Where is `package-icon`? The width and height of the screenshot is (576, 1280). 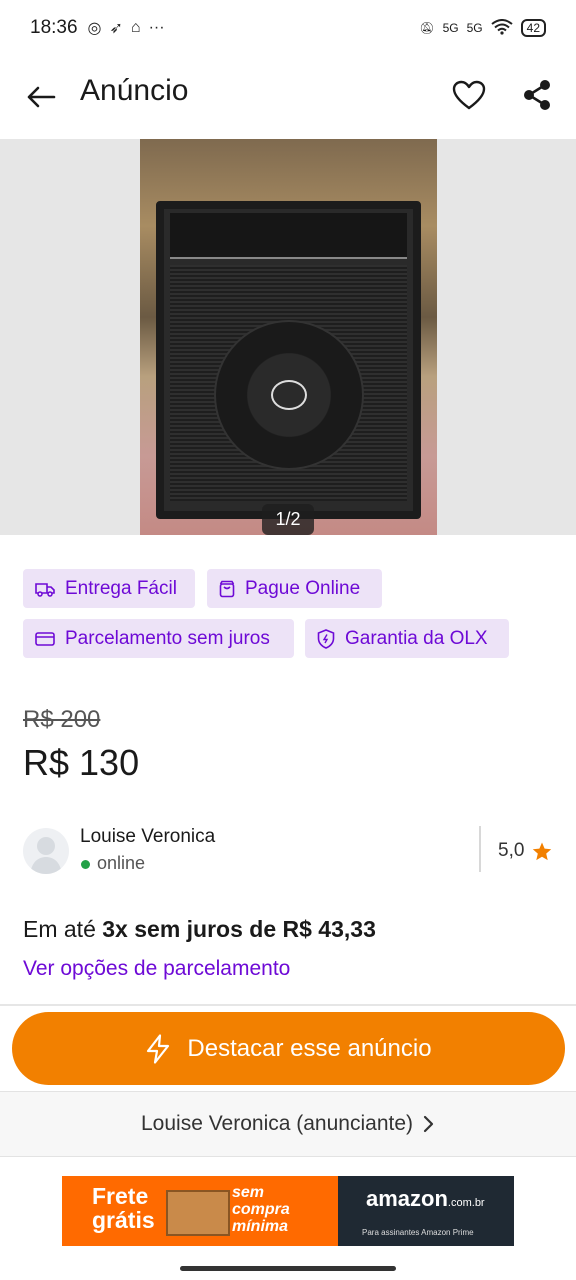 package-icon is located at coordinates (198, 1213).